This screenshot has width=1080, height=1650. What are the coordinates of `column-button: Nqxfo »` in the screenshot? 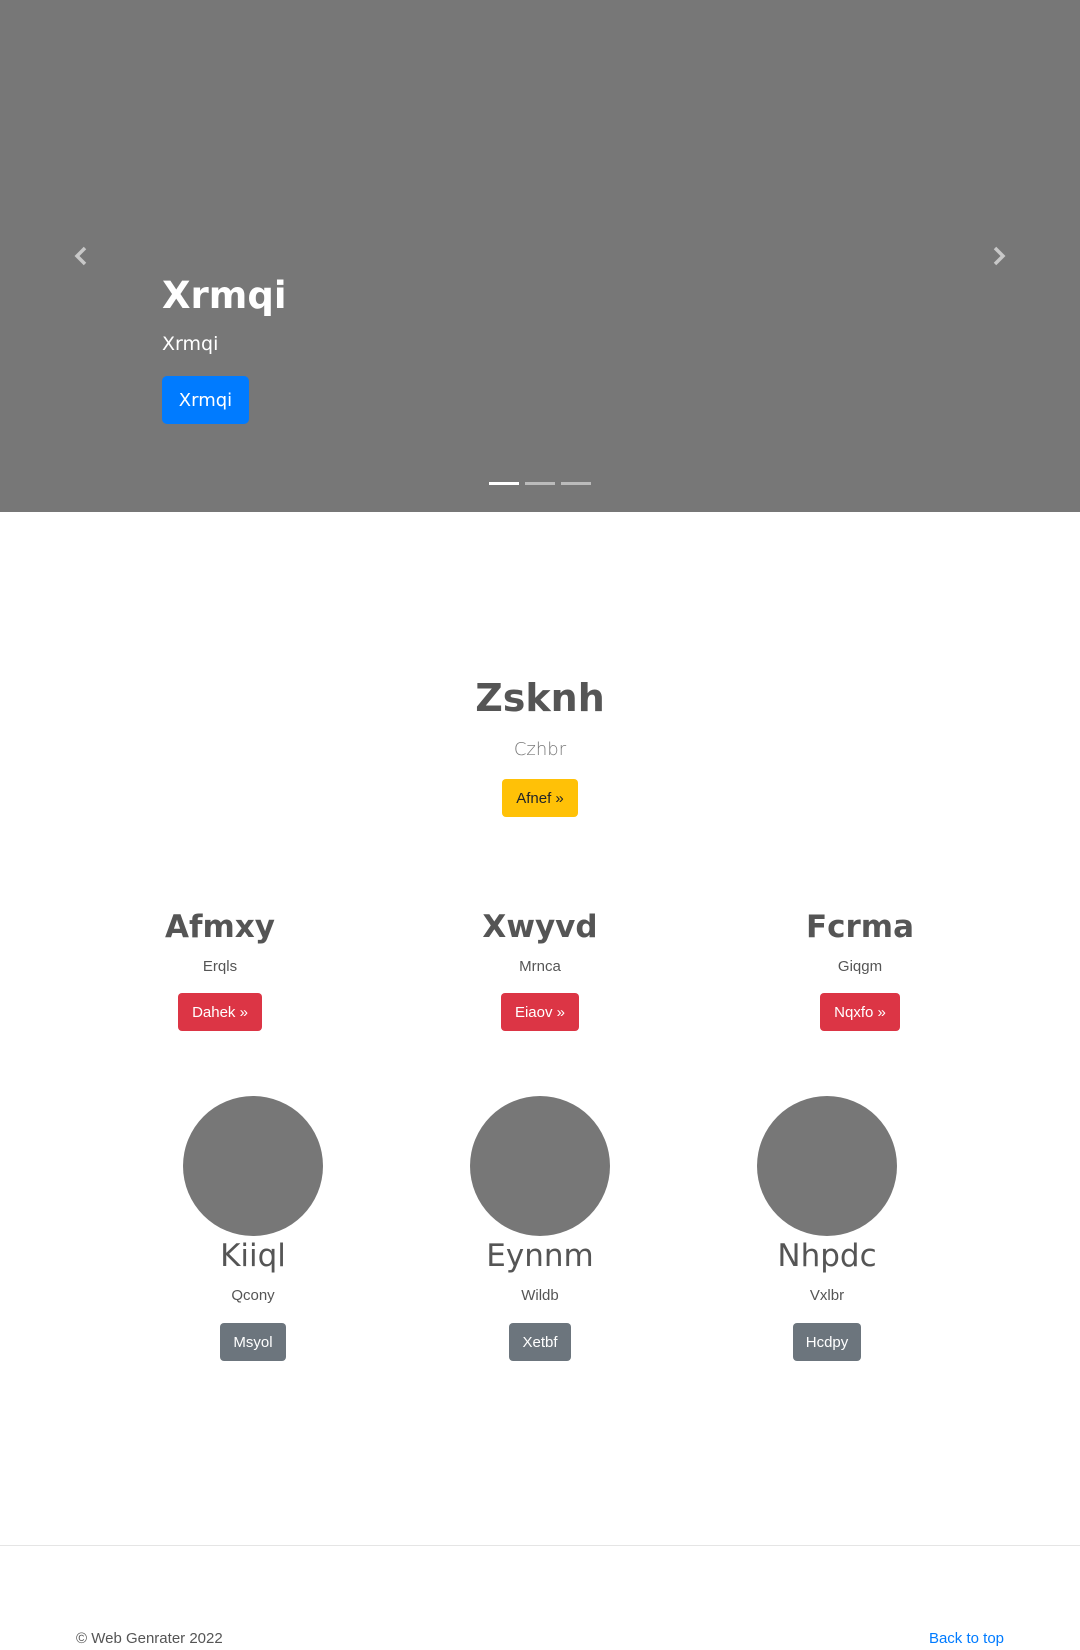 It's located at (860, 1012).